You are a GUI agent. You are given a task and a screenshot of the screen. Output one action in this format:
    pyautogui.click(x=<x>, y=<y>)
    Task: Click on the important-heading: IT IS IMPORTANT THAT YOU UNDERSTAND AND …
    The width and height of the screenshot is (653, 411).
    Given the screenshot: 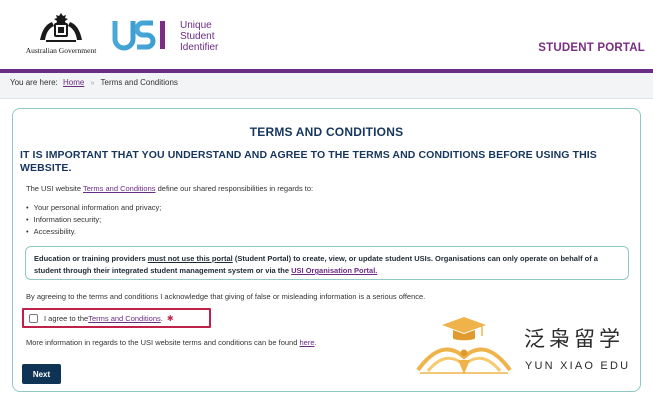 What is the action you would take?
    pyautogui.click(x=308, y=161)
    